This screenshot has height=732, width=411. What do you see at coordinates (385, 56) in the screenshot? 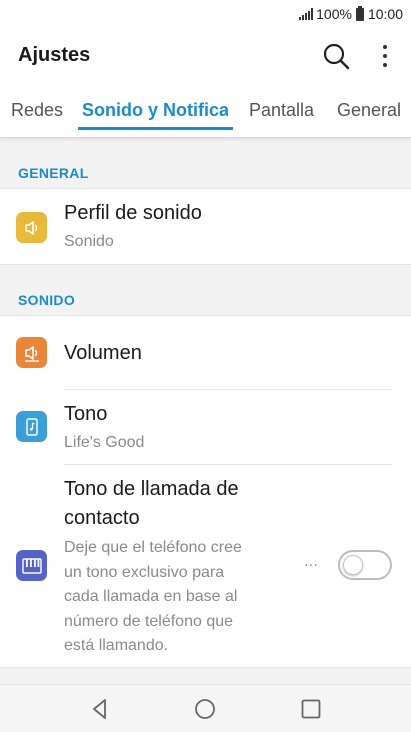
I see `more-options-button` at bounding box center [385, 56].